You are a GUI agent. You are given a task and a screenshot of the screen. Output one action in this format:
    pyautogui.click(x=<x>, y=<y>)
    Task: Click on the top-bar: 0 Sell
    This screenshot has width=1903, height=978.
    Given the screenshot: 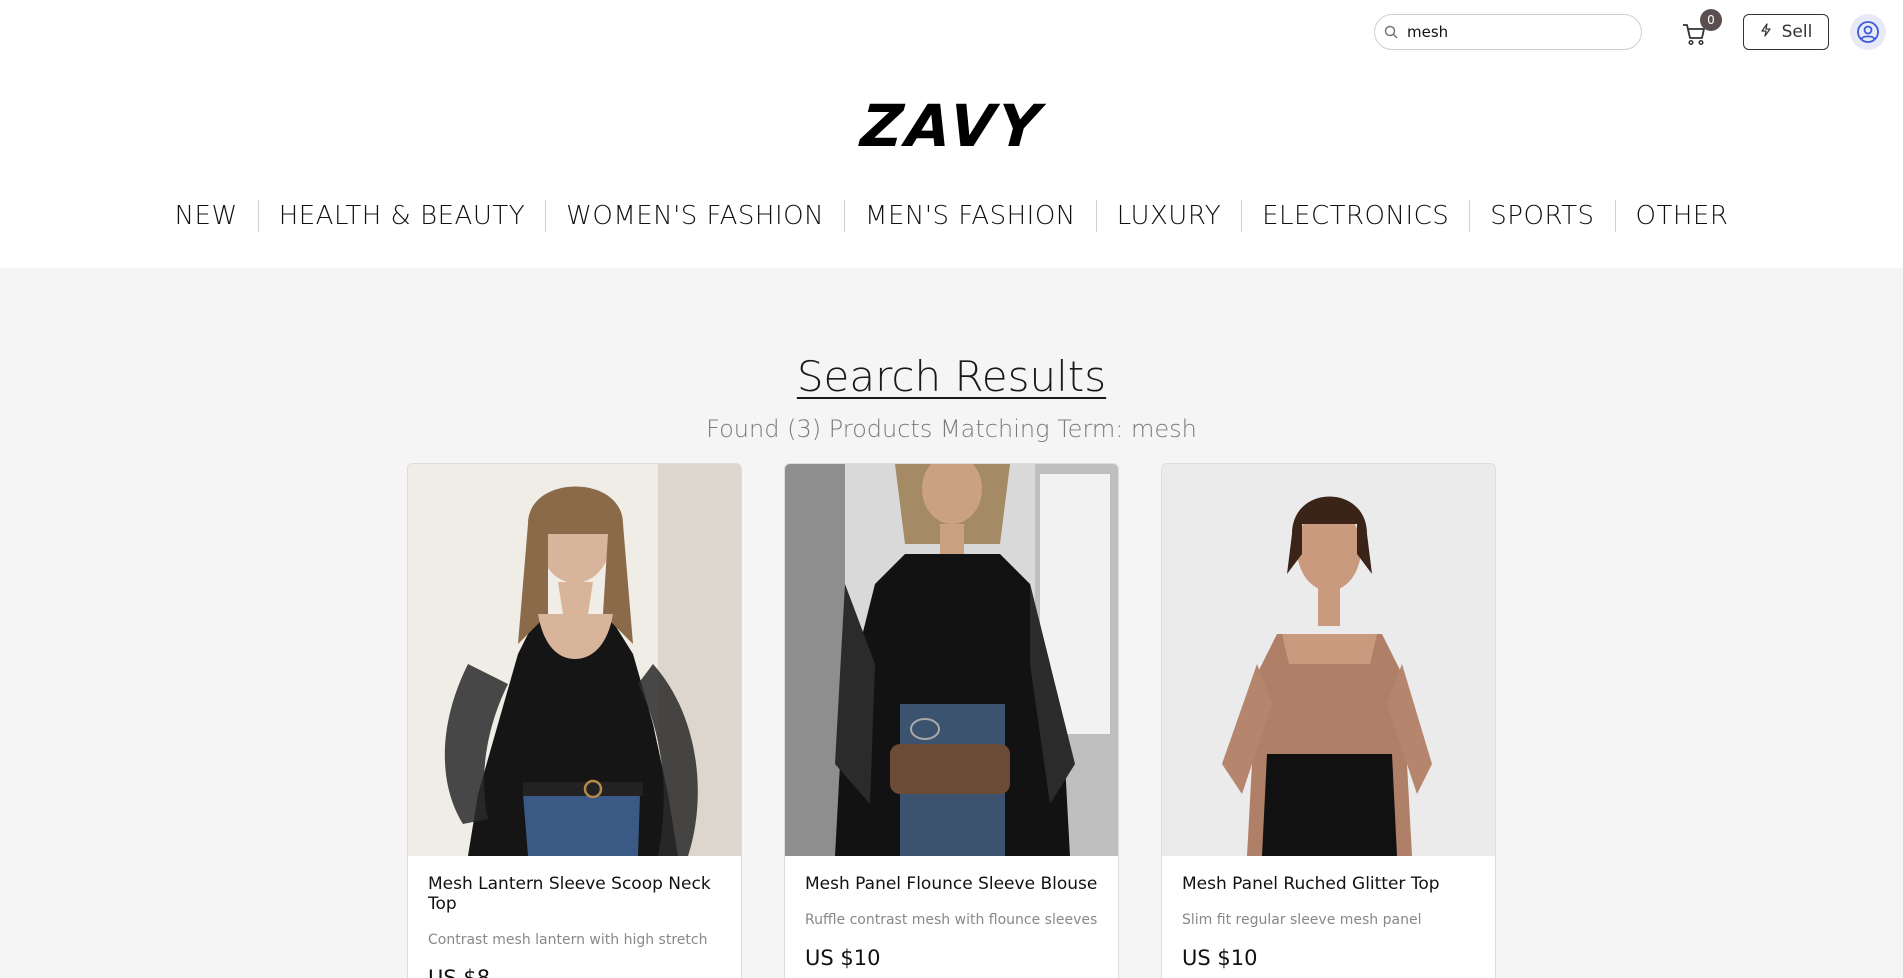 What is the action you would take?
    pyautogui.click(x=951, y=29)
    